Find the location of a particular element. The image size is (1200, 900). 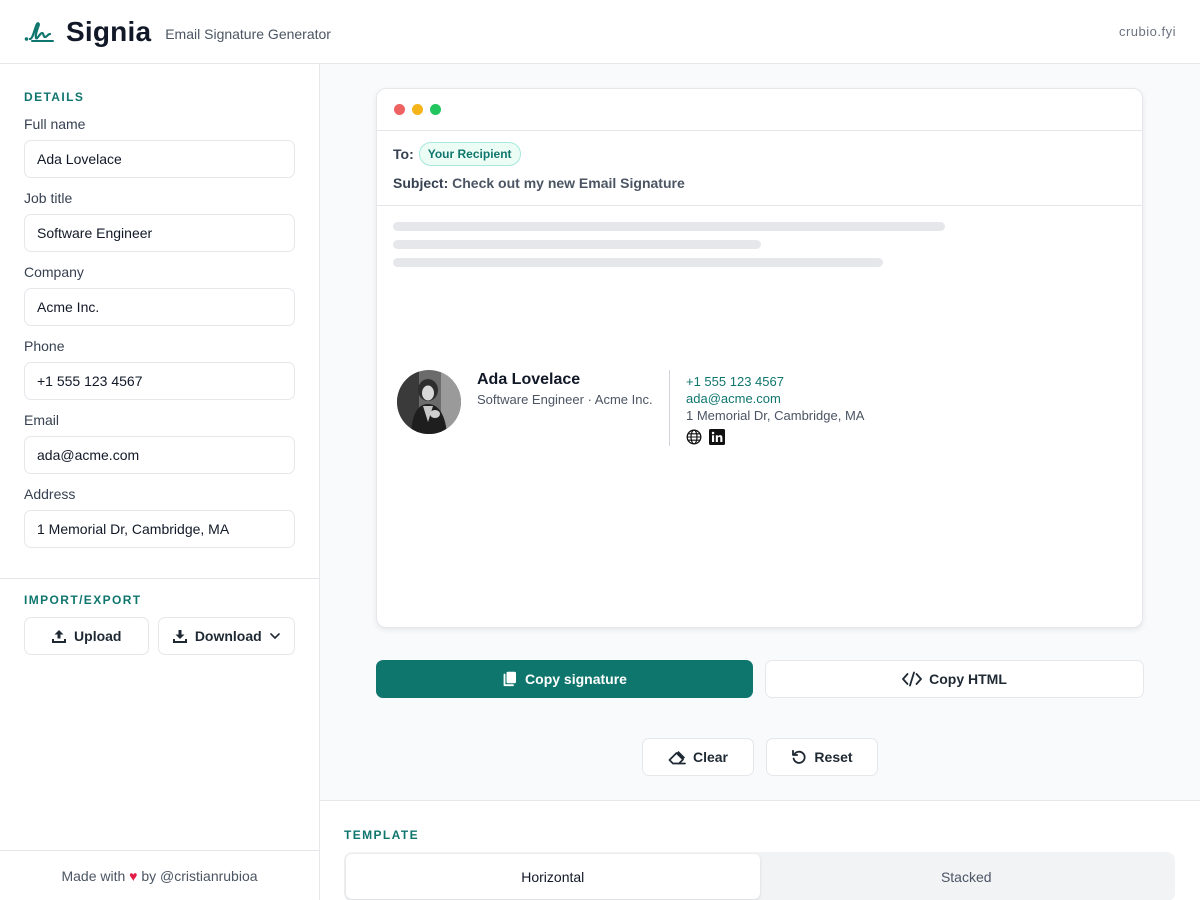

chevron-down-icon is located at coordinates (274, 636).